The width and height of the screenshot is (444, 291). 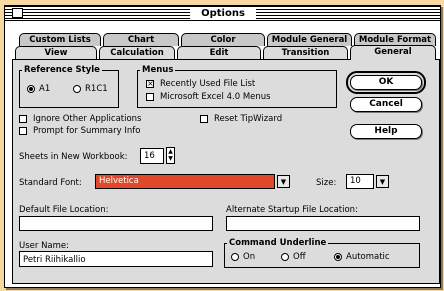 I want to click on tab-custom-lists: Custom Lists, so click(x=60, y=39).